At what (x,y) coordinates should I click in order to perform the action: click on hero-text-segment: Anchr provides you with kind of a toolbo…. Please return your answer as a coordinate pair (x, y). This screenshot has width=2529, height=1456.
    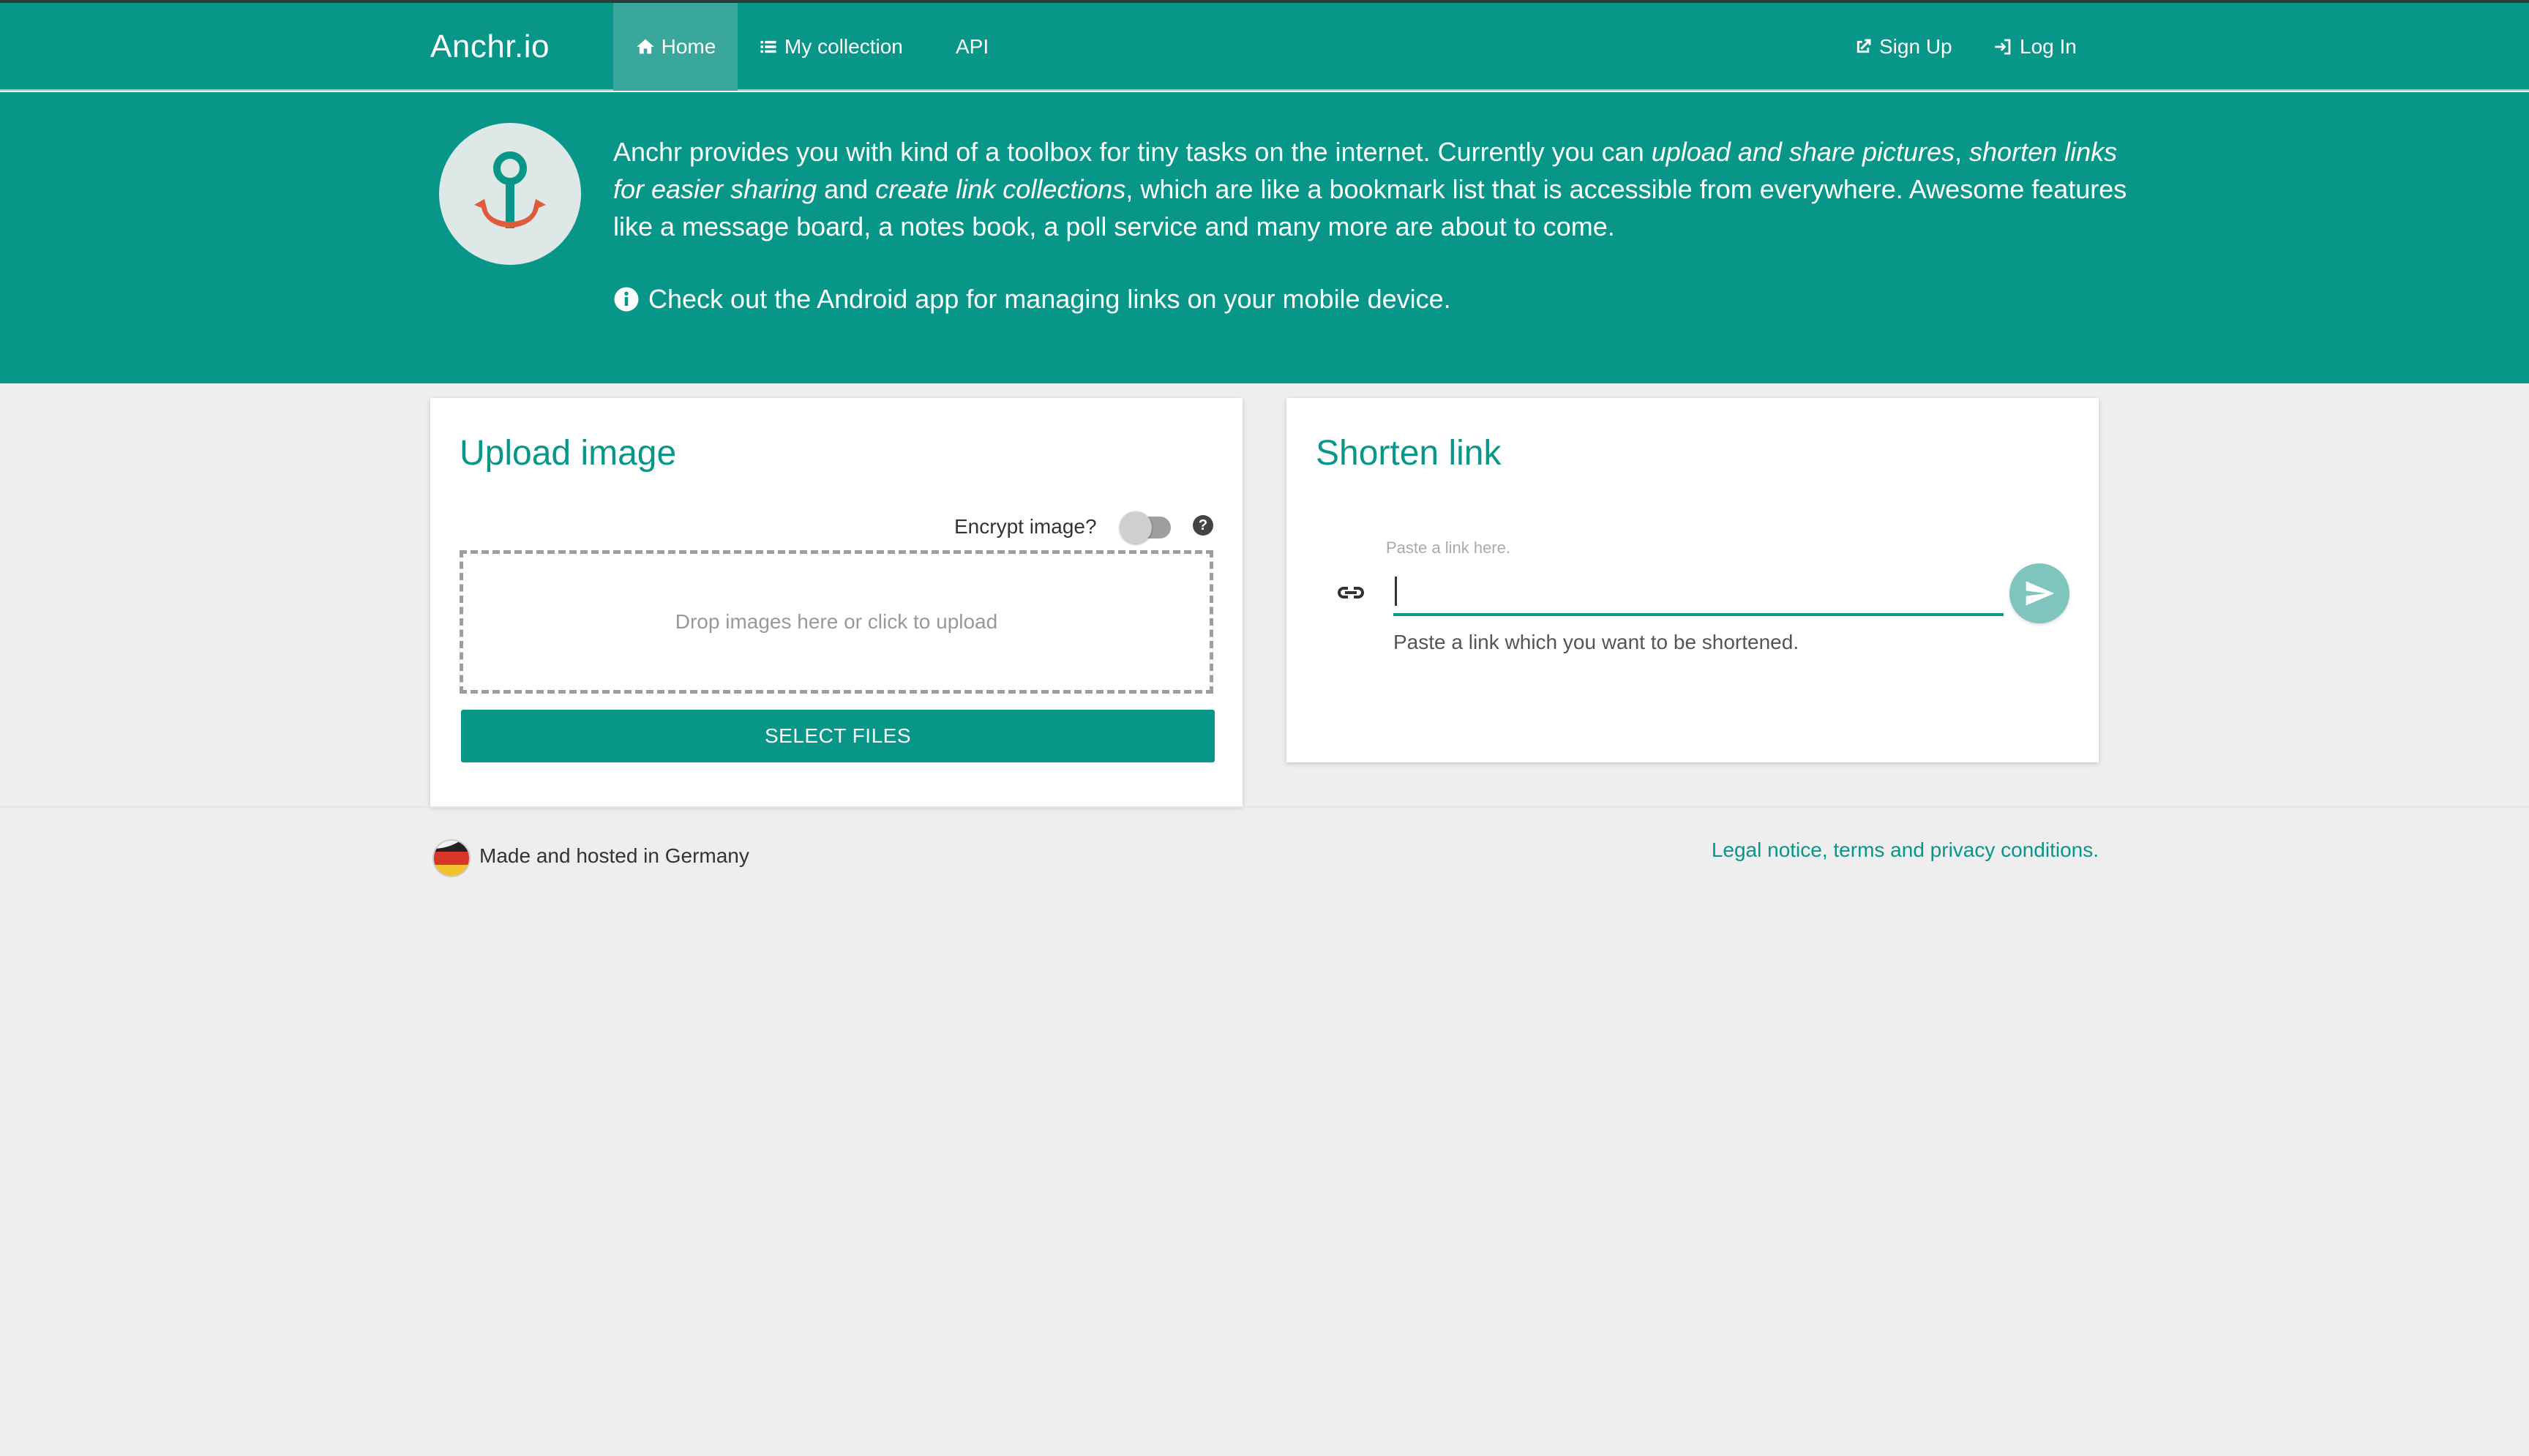
    Looking at the image, I should click on (1132, 152).